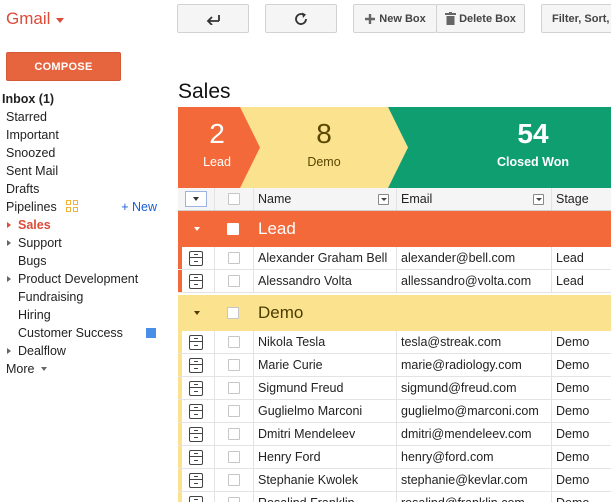 This screenshot has height=502, width=611. I want to click on table-row: Nikola Tesla tesla@streak.com Demo, so click(394, 342).